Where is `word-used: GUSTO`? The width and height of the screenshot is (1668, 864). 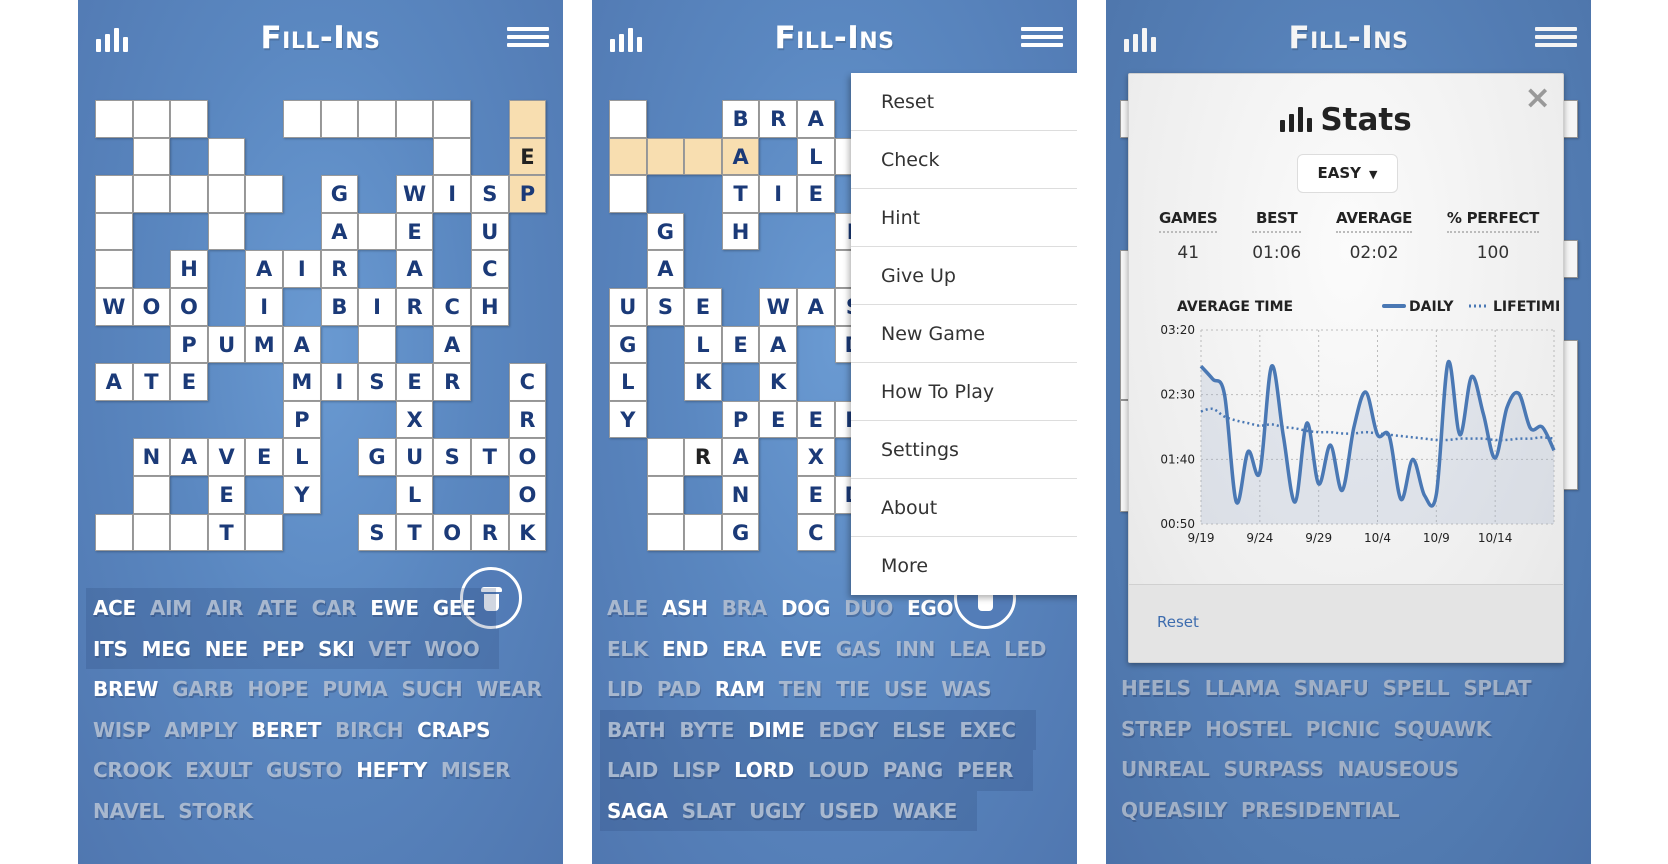
word-used: GUSTO is located at coordinates (304, 770).